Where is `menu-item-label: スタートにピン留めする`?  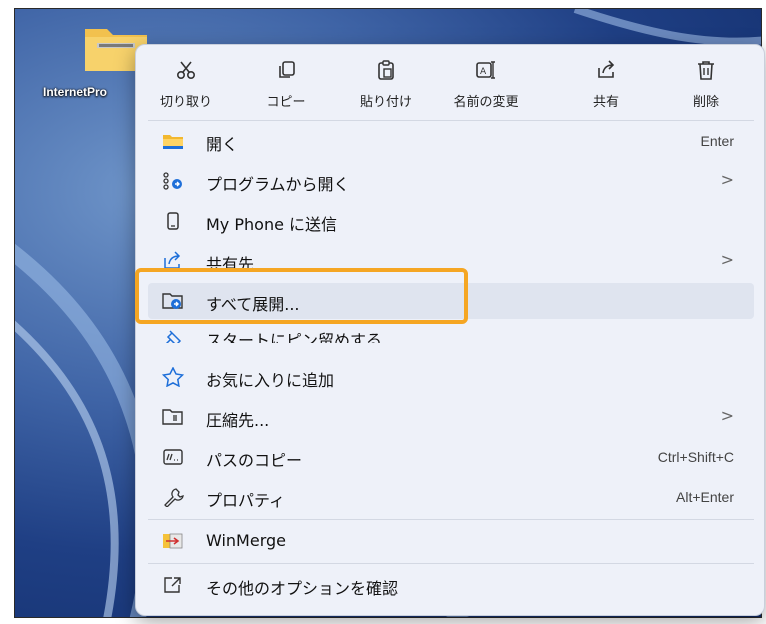
menu-item-label: スタートにピン留めする is located at coordinates (294, 337).